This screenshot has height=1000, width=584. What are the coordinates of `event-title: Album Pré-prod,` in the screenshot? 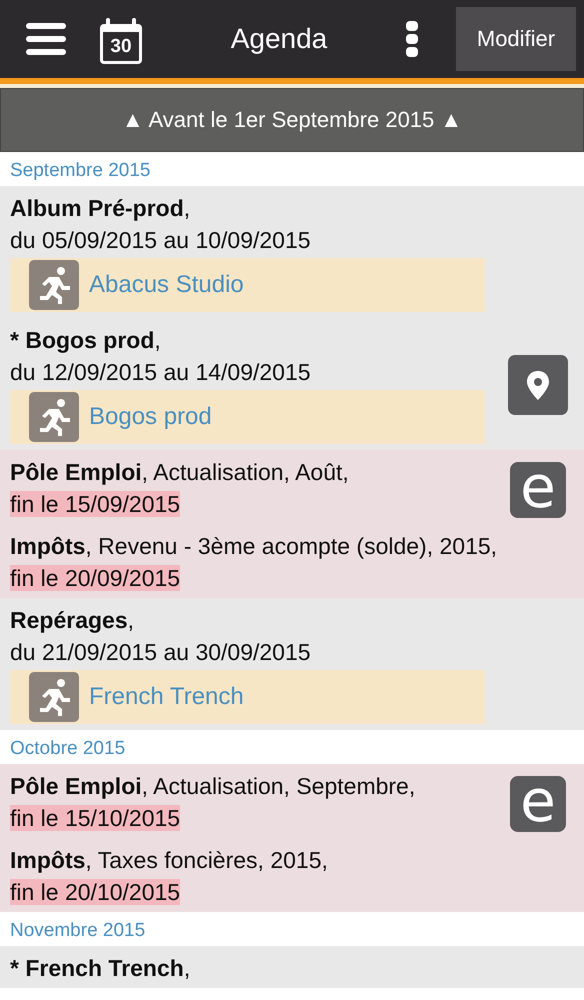 It's located at (101, 208).